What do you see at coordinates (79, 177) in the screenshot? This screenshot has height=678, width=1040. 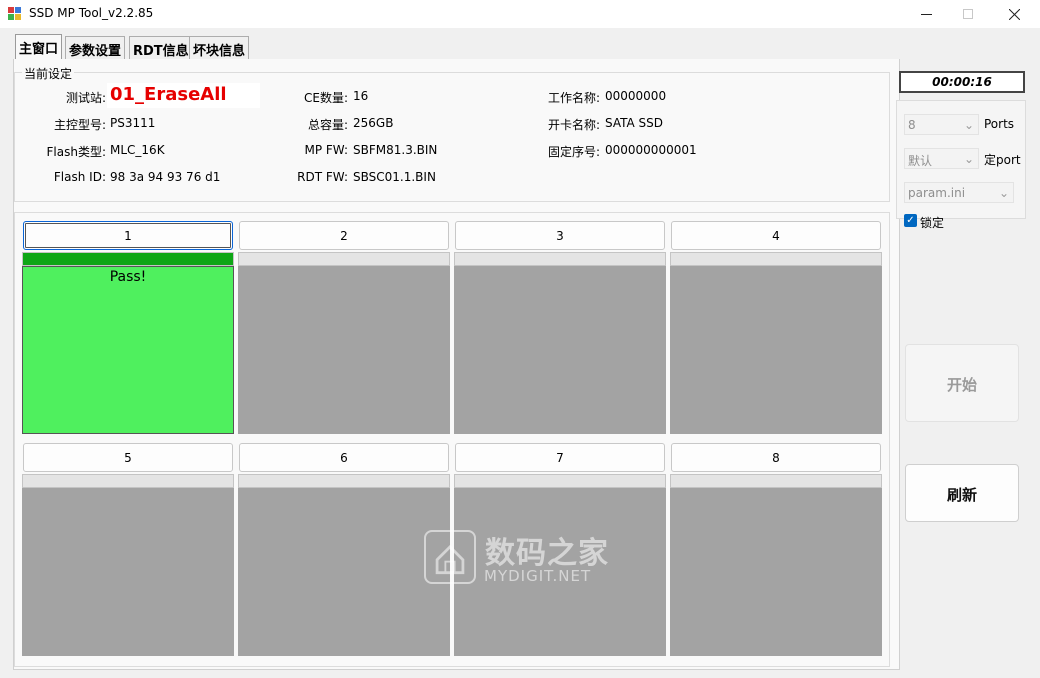 I see `flash-id-label: Flash ID:` at bounding box center [79, 177].